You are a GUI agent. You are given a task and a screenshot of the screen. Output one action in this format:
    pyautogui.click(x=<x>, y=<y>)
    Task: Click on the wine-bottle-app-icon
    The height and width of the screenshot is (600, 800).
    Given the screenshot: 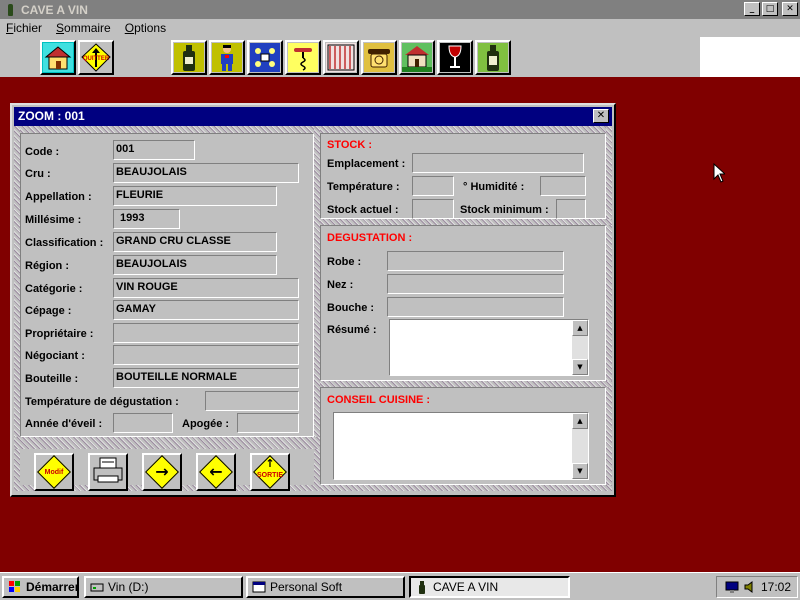 What is the action you would take?
    pyautogui.click(x=10, y=10)
    